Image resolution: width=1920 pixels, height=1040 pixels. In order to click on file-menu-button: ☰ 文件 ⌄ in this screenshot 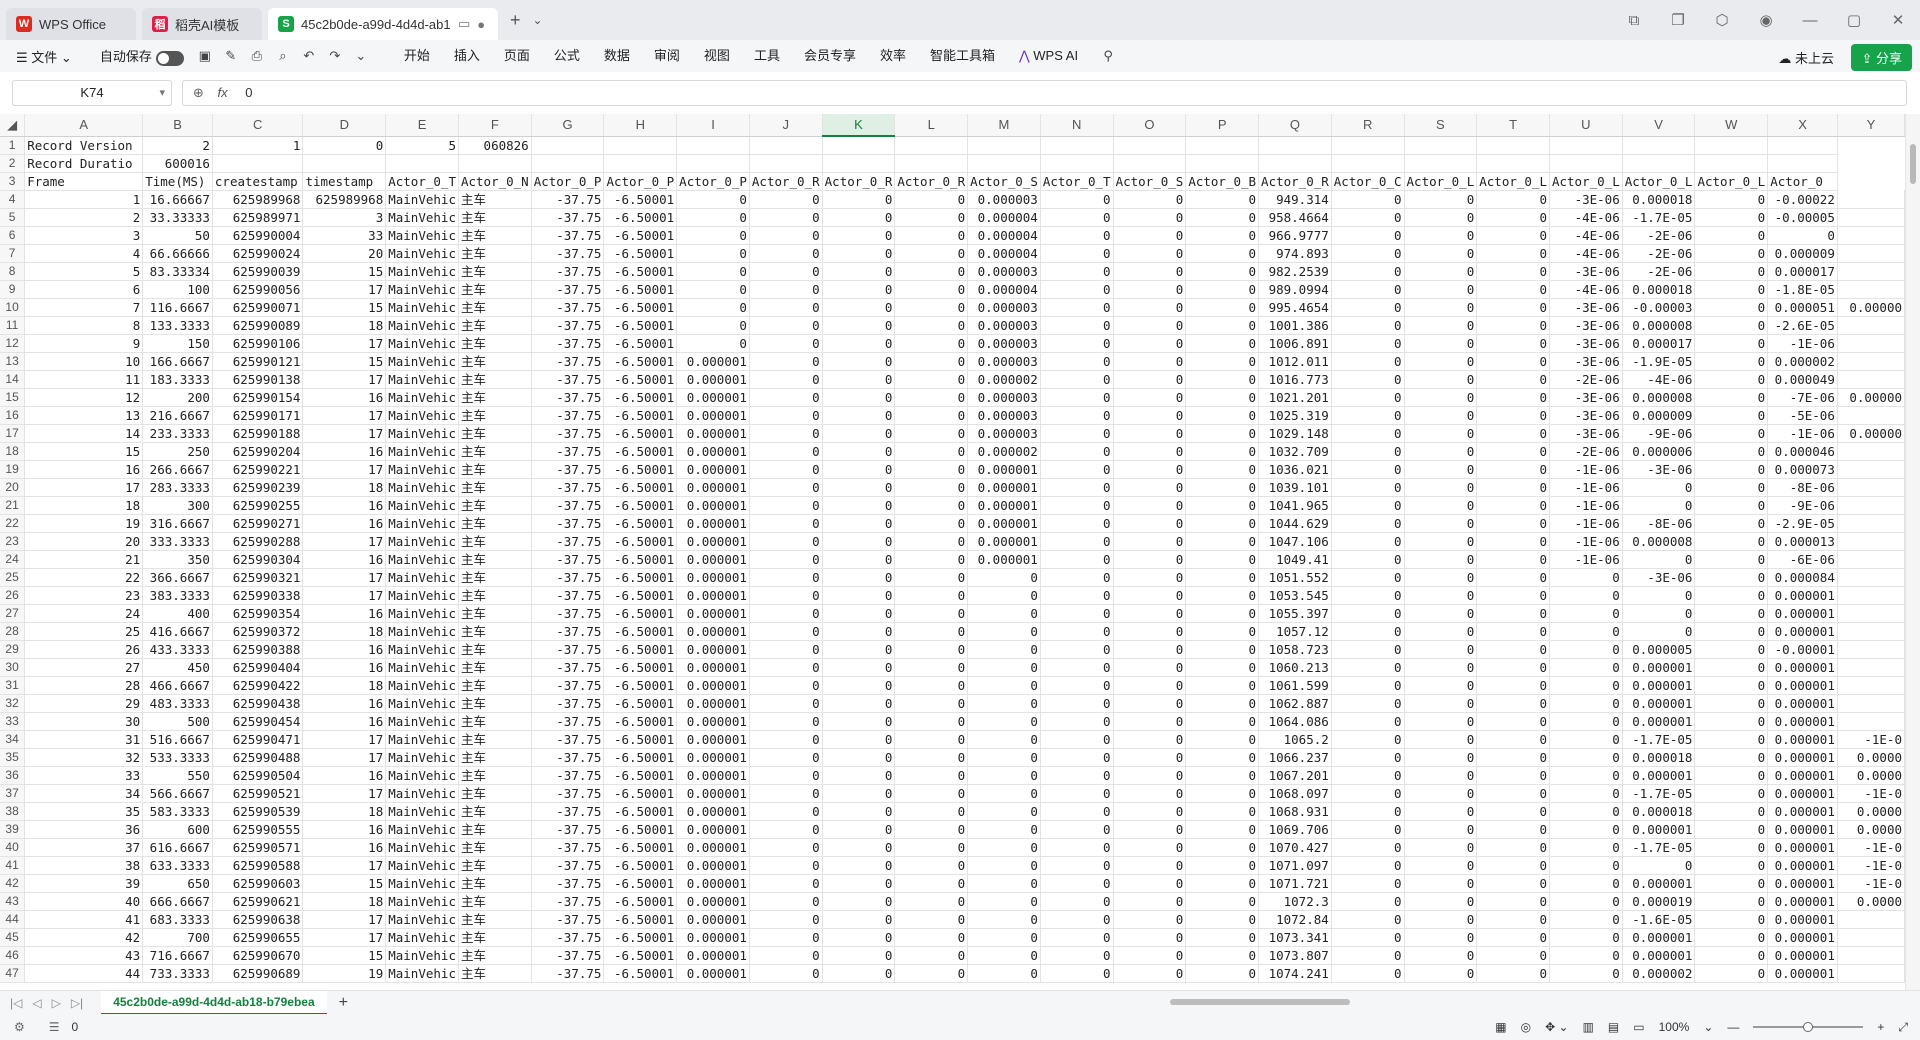, I will do `click(44, 56)`.